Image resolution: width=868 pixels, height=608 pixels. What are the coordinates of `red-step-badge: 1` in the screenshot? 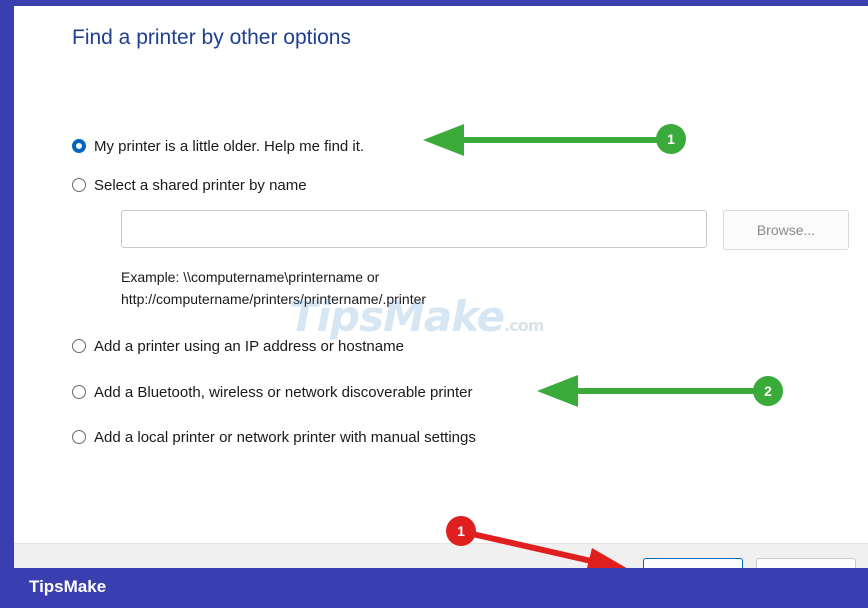 It's located at (461, 531).